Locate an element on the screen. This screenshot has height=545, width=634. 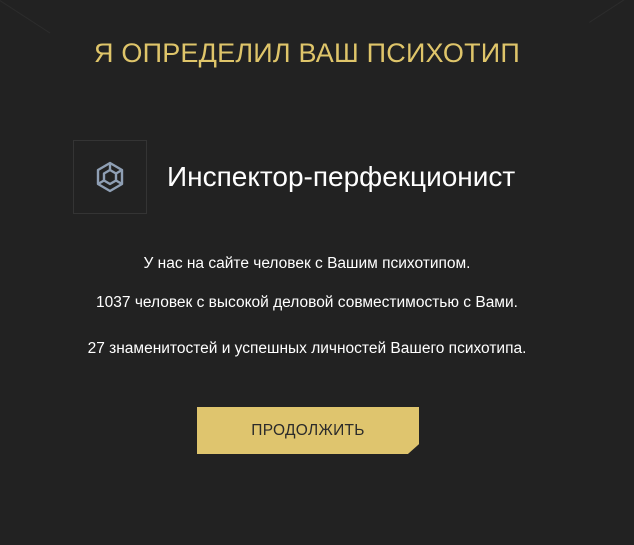
psychotype-icon-box is located at coordinates (110, 176).